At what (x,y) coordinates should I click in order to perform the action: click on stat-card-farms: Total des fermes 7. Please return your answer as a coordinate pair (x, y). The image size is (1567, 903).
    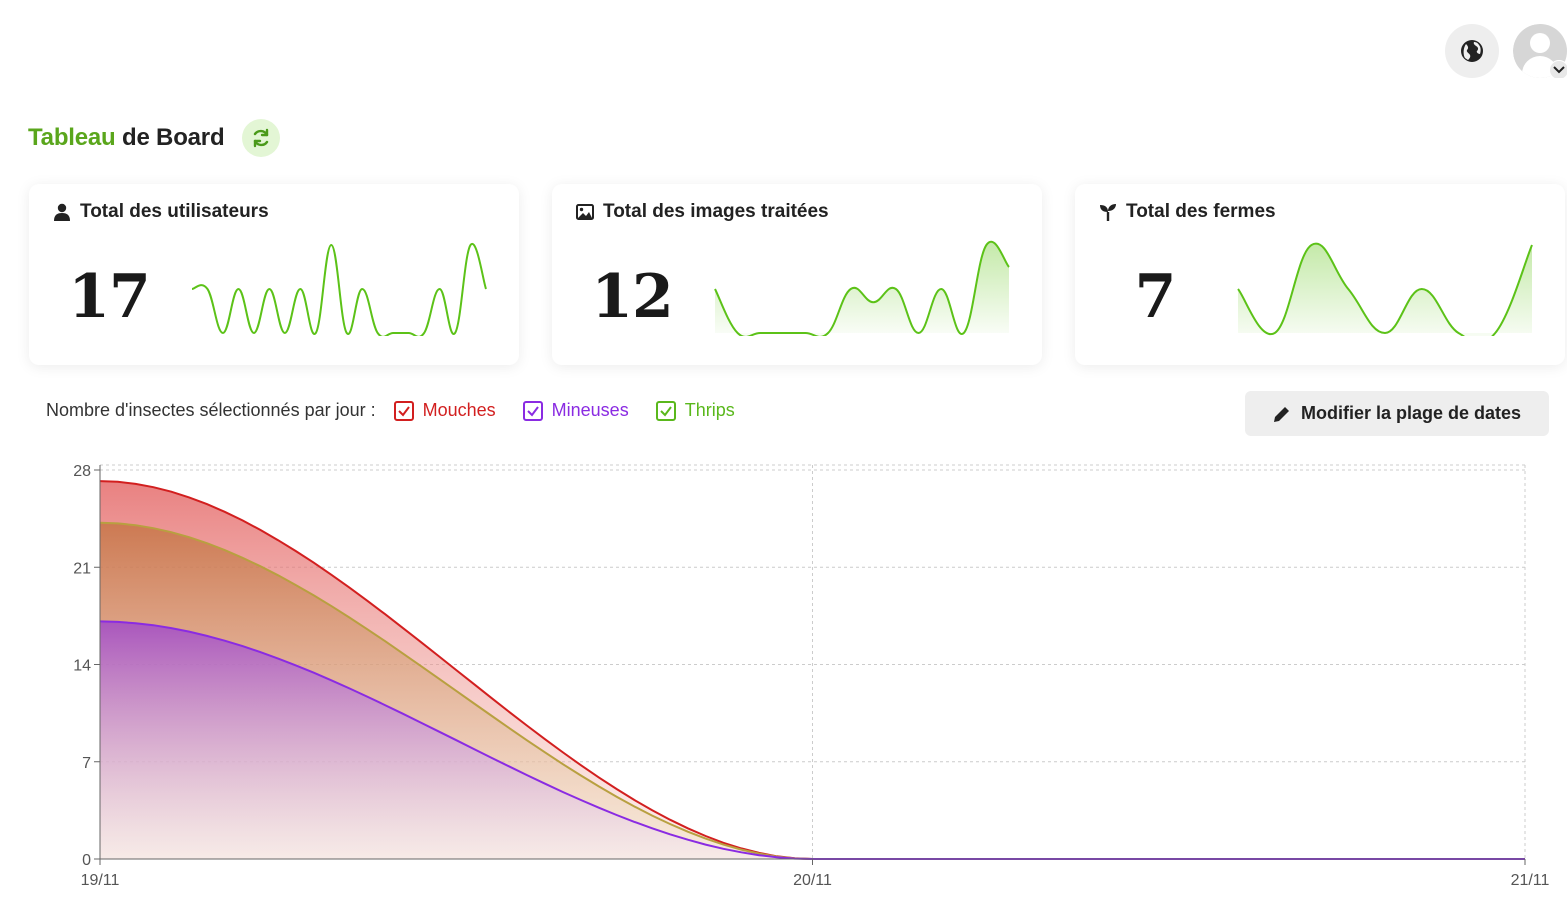
    Looking at the image, I should click on (1320, 274).